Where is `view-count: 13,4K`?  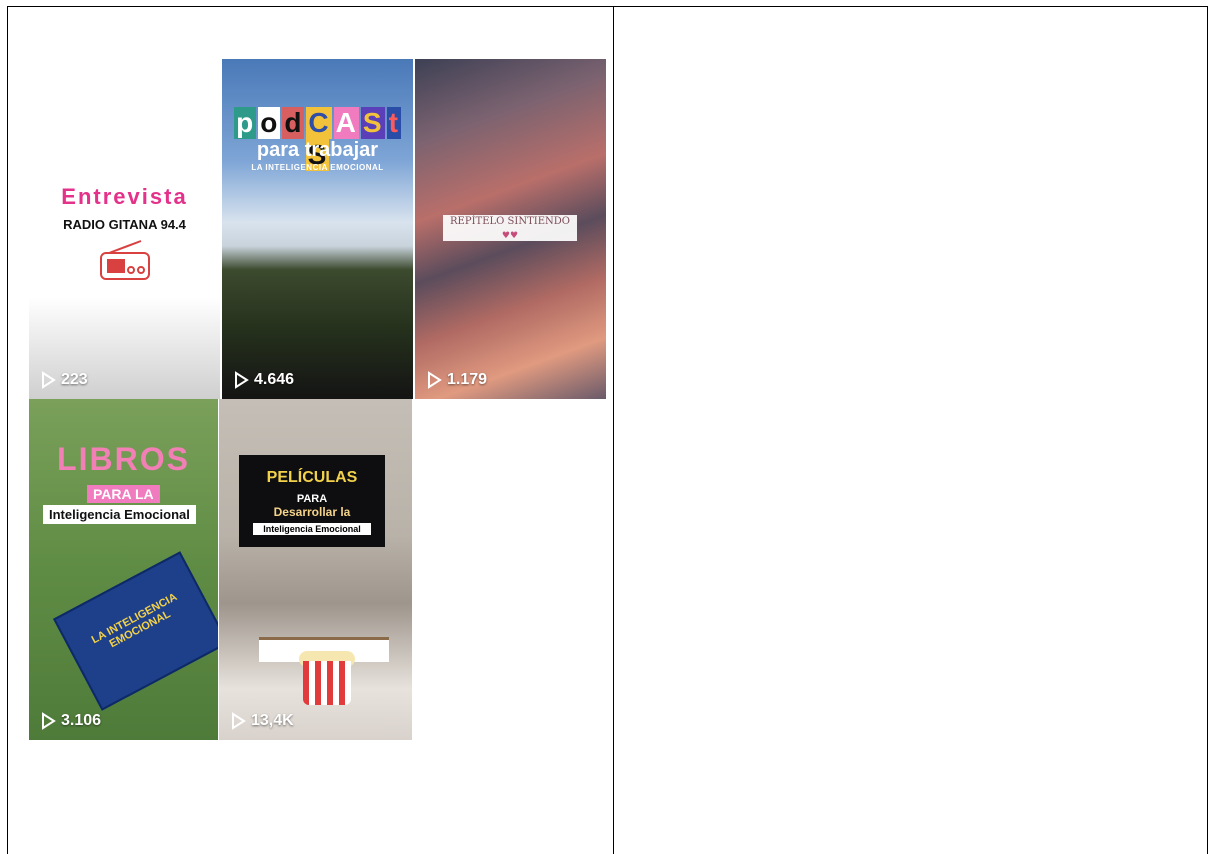 view-count: 13,4K is located at coordinates (261, 721).